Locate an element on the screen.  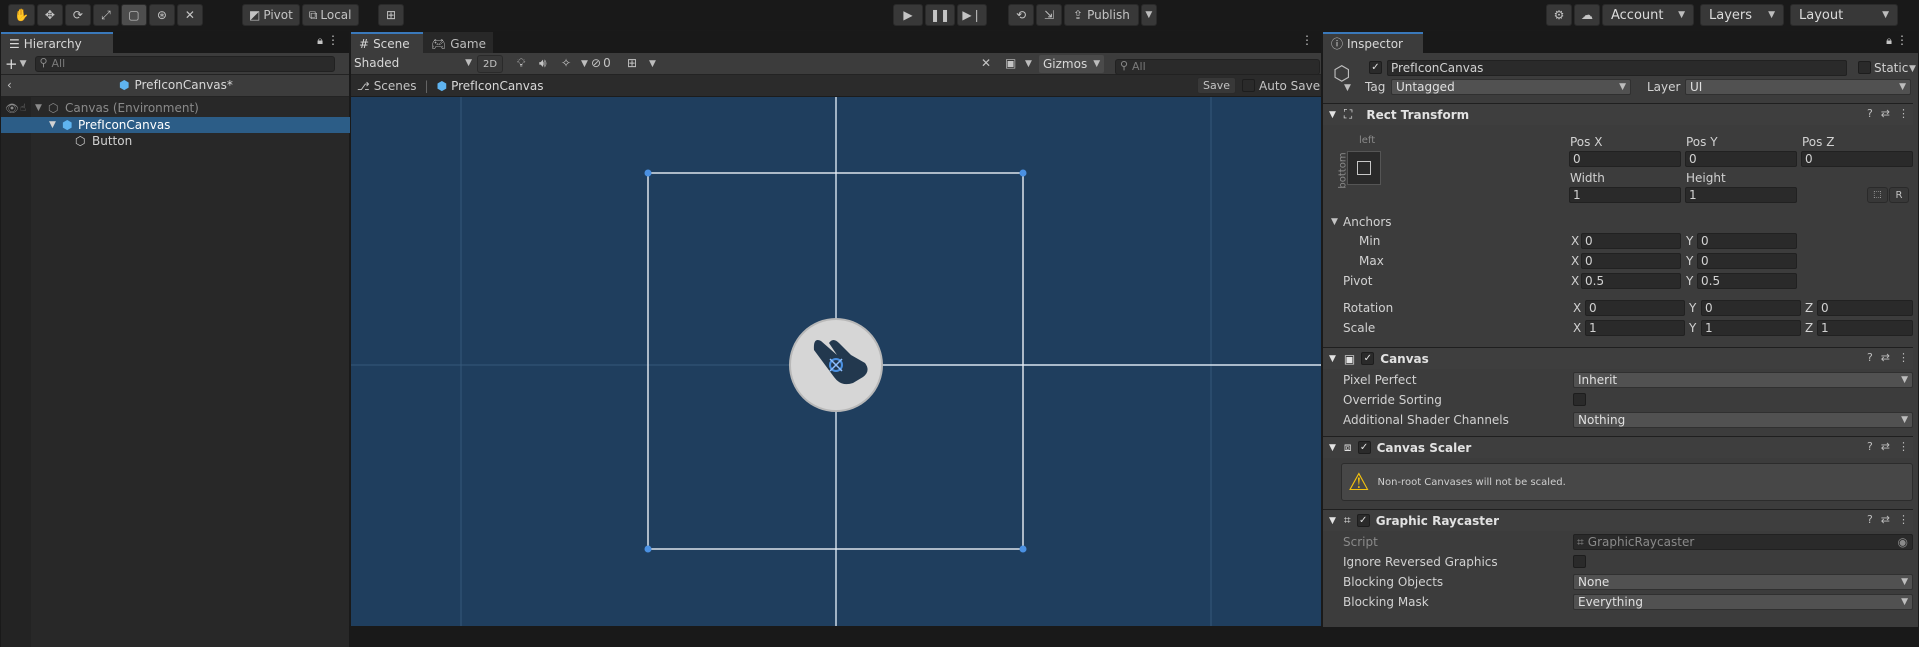
move-tool-icon: ✥ is located at coordinates (49, 15).